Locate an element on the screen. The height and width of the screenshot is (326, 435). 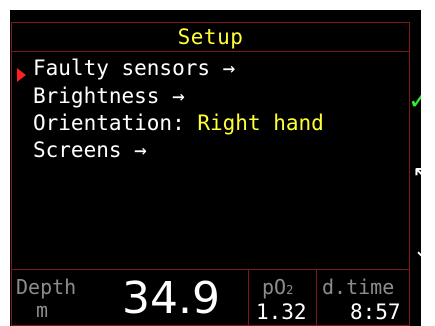
check-icon: ✓ is located at coordinates (414, 101).